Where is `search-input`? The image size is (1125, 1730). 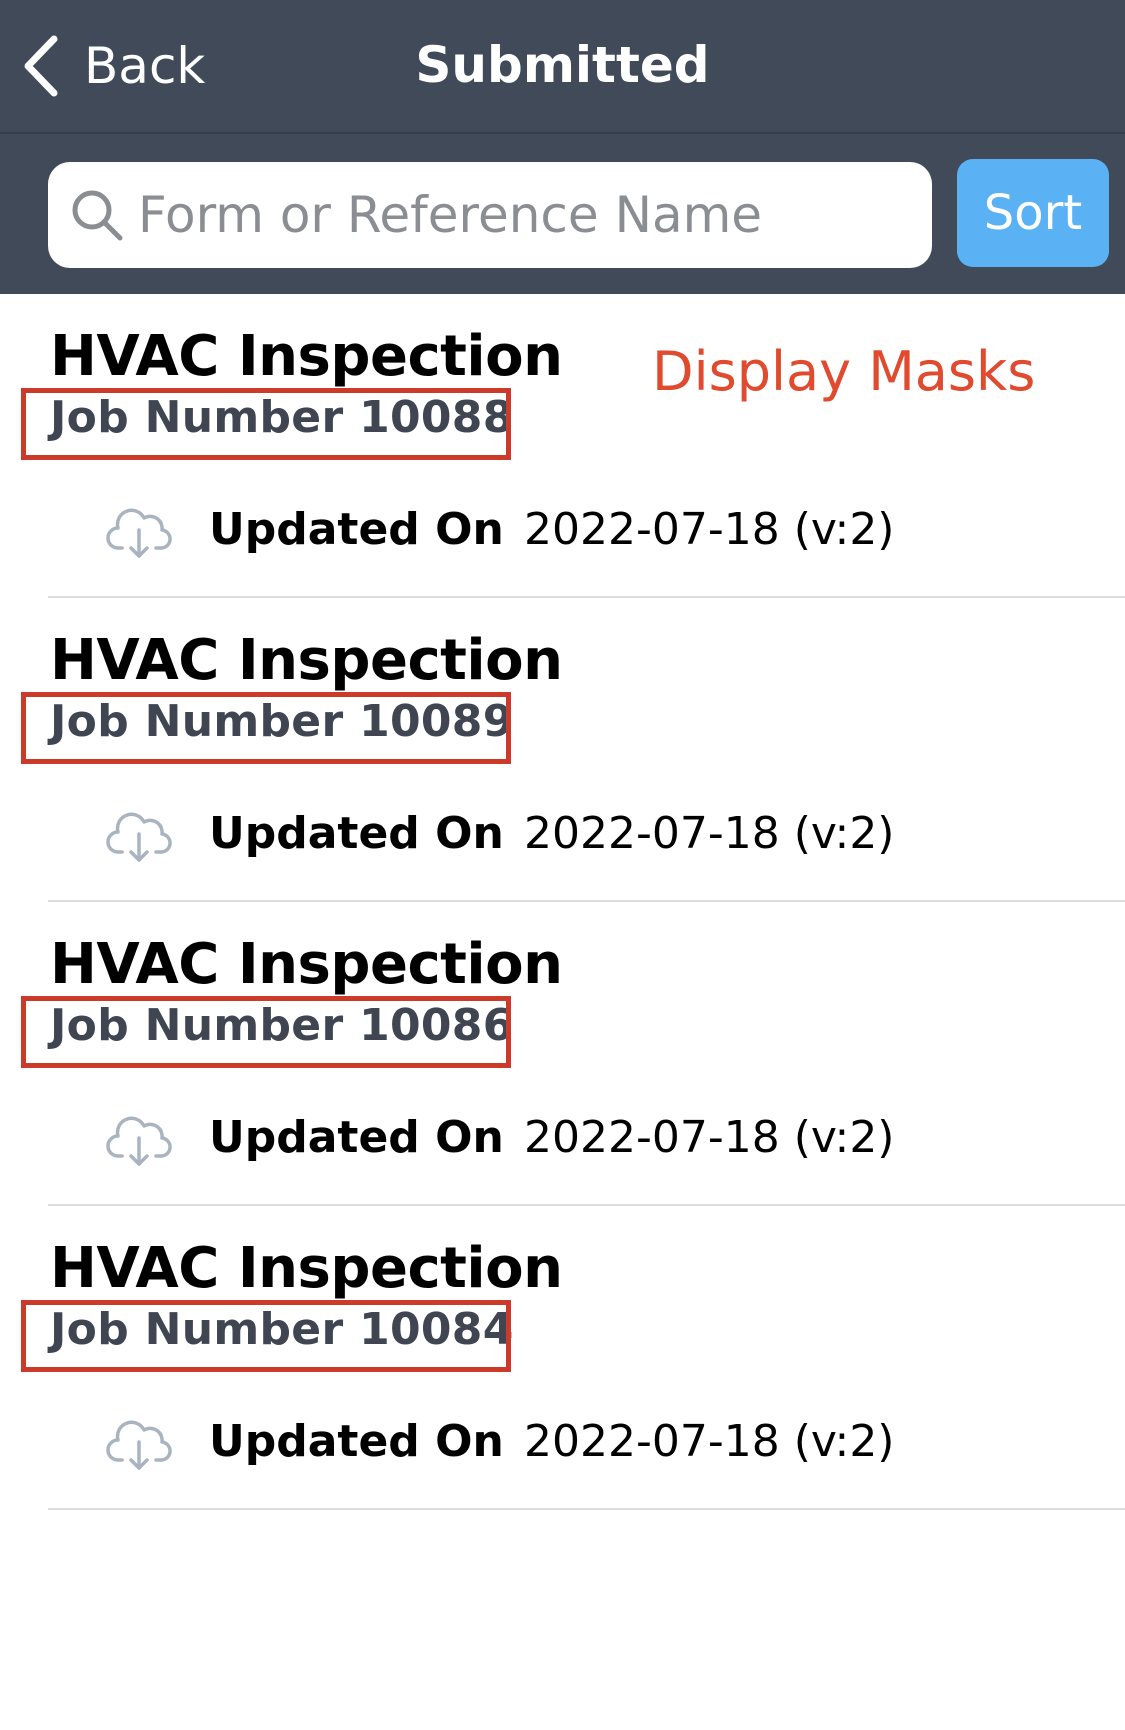 search-input is located at coordinates (528, 215).